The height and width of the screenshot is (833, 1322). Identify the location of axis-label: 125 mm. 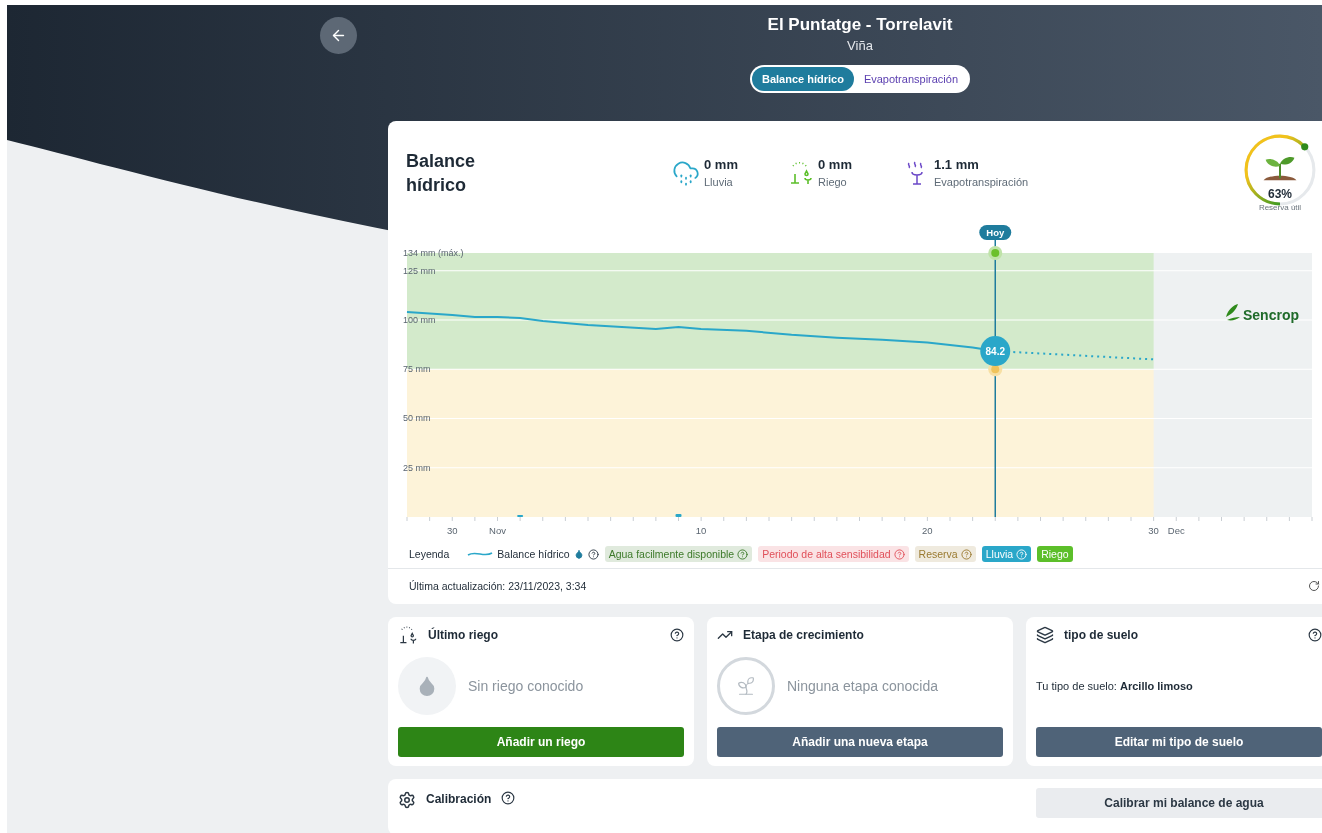
(419, 270).